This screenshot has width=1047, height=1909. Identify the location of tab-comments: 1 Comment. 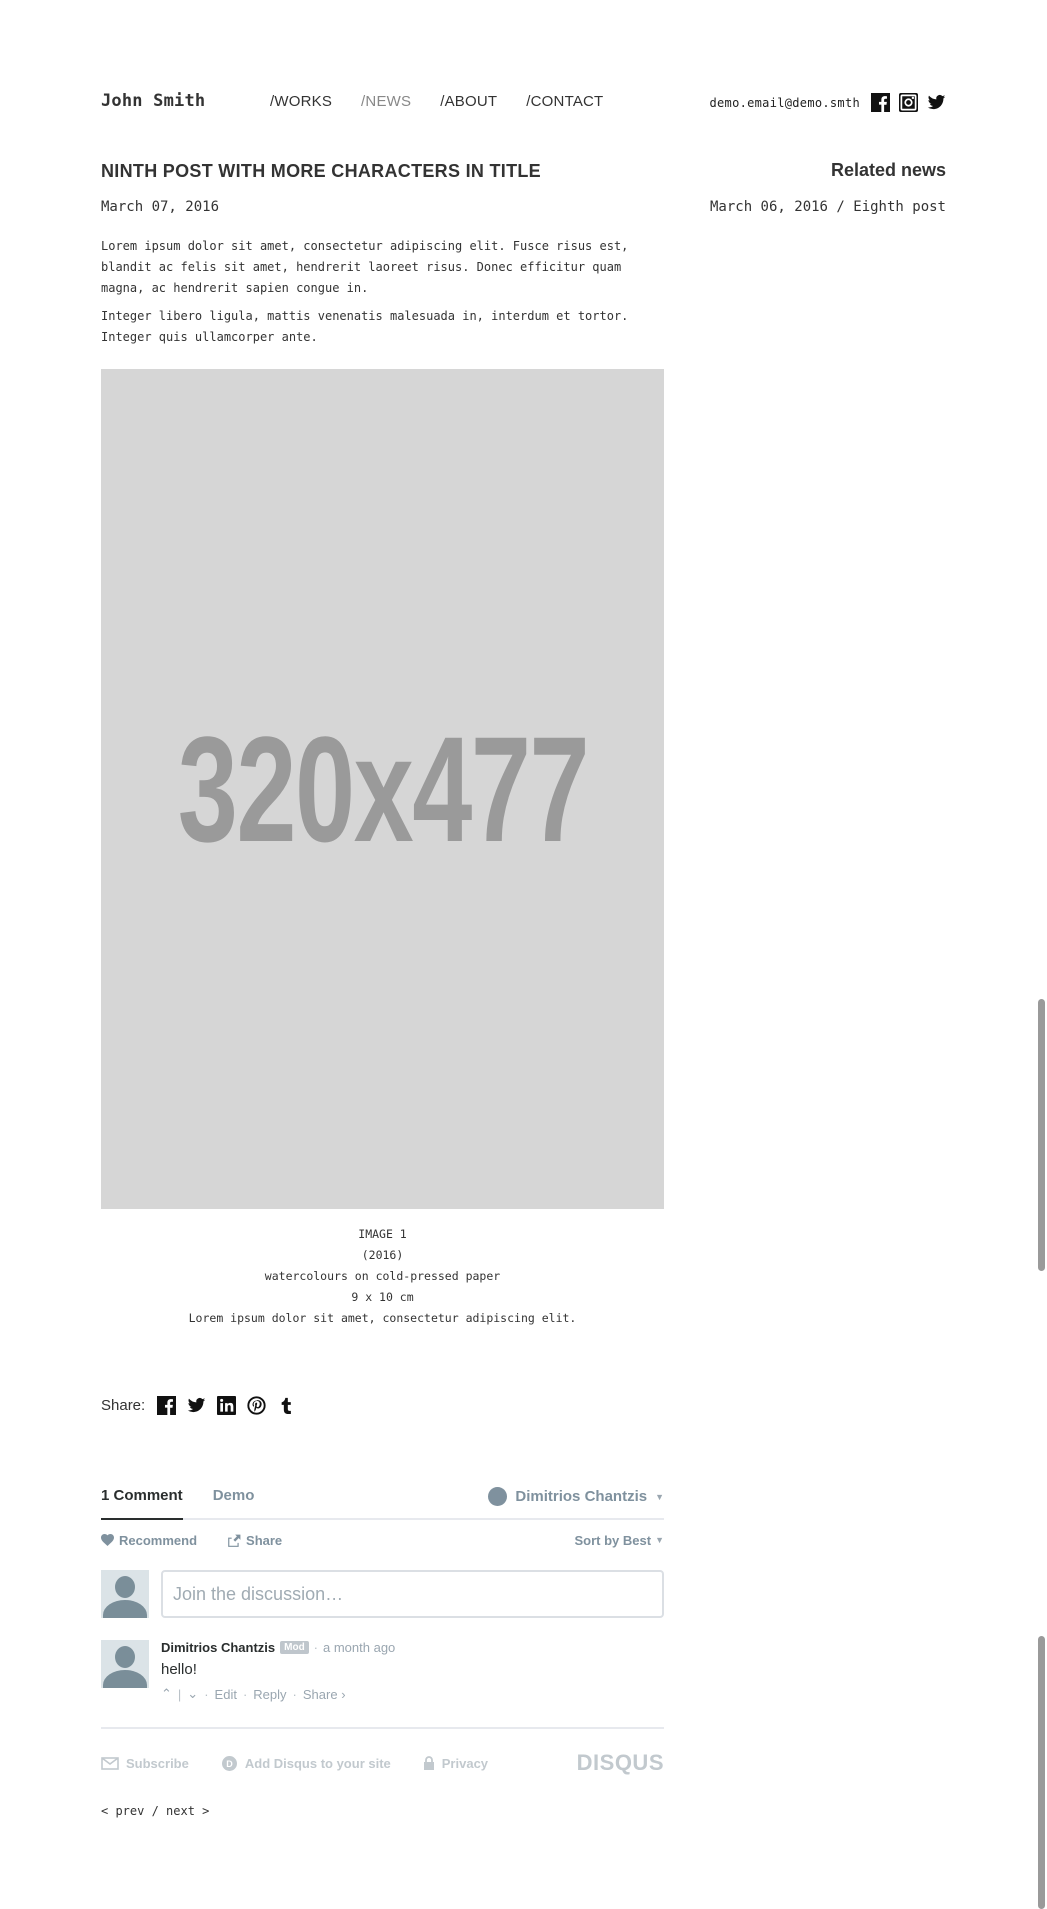
(142, 1503).